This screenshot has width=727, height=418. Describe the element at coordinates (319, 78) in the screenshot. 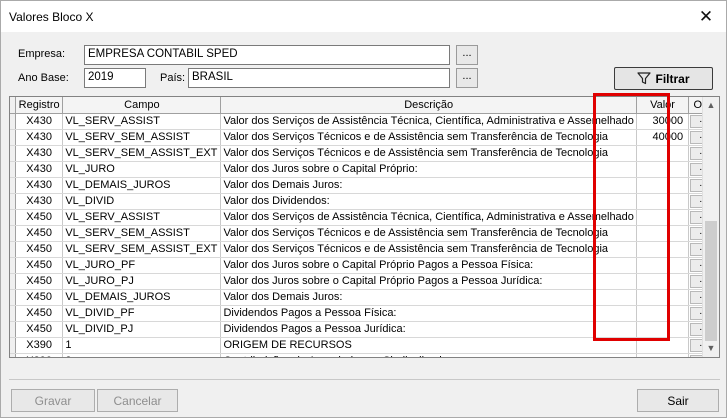

I see `pais-field: BRASIL` at that location.